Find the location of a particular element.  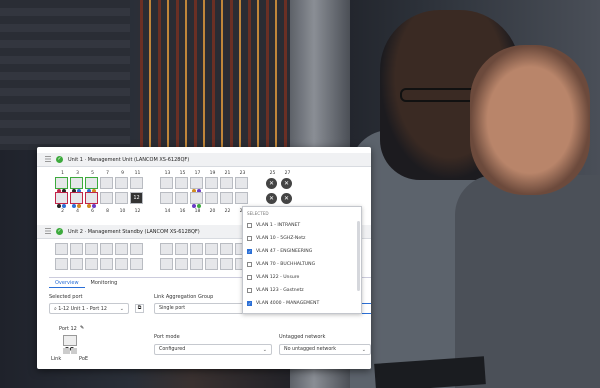

port-mode-select: Configured ⌄ is located at coordinates (213, 349).